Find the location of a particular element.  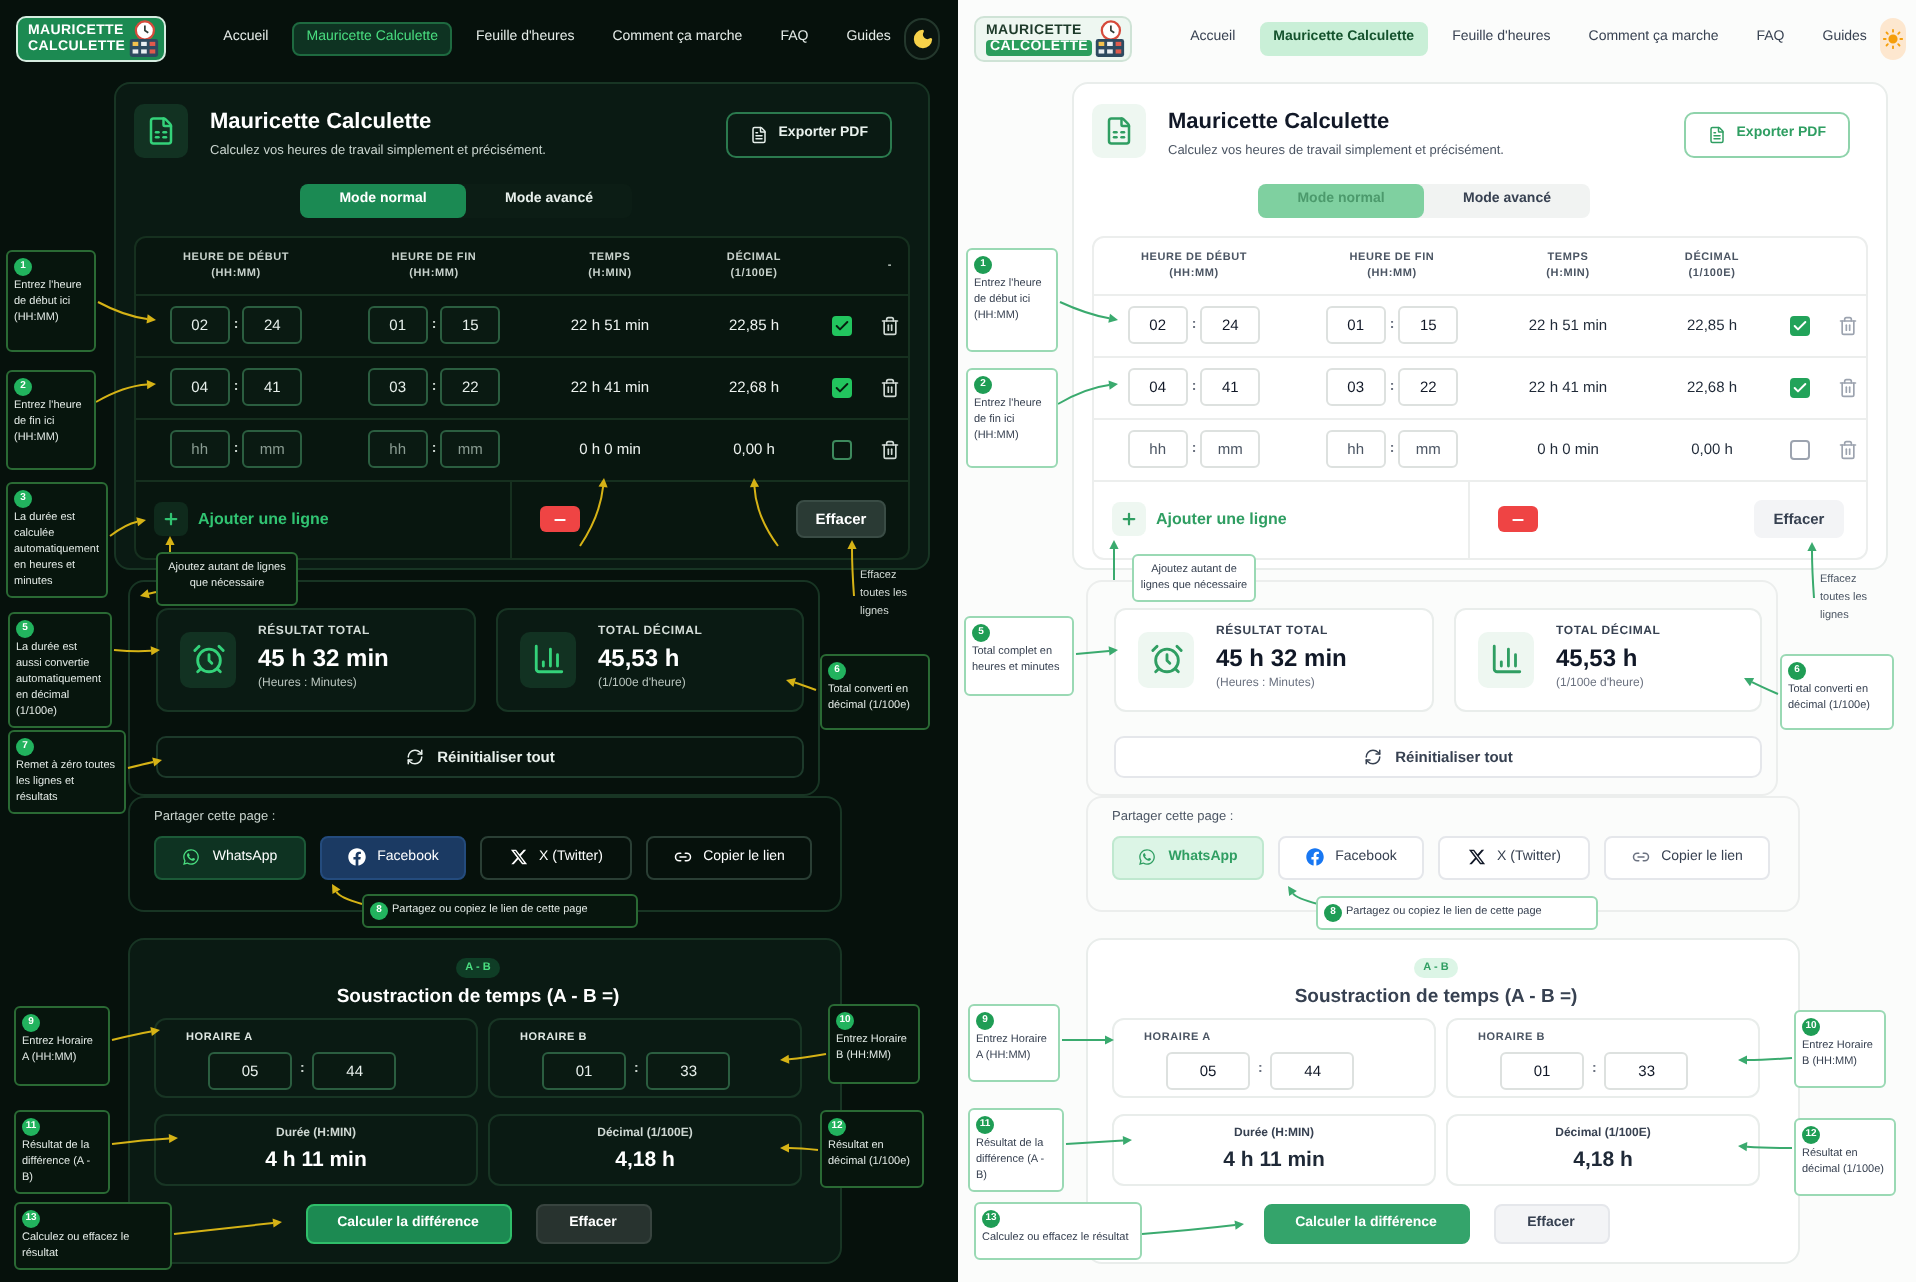

sun-icon is located at coordinates (1893, 39).